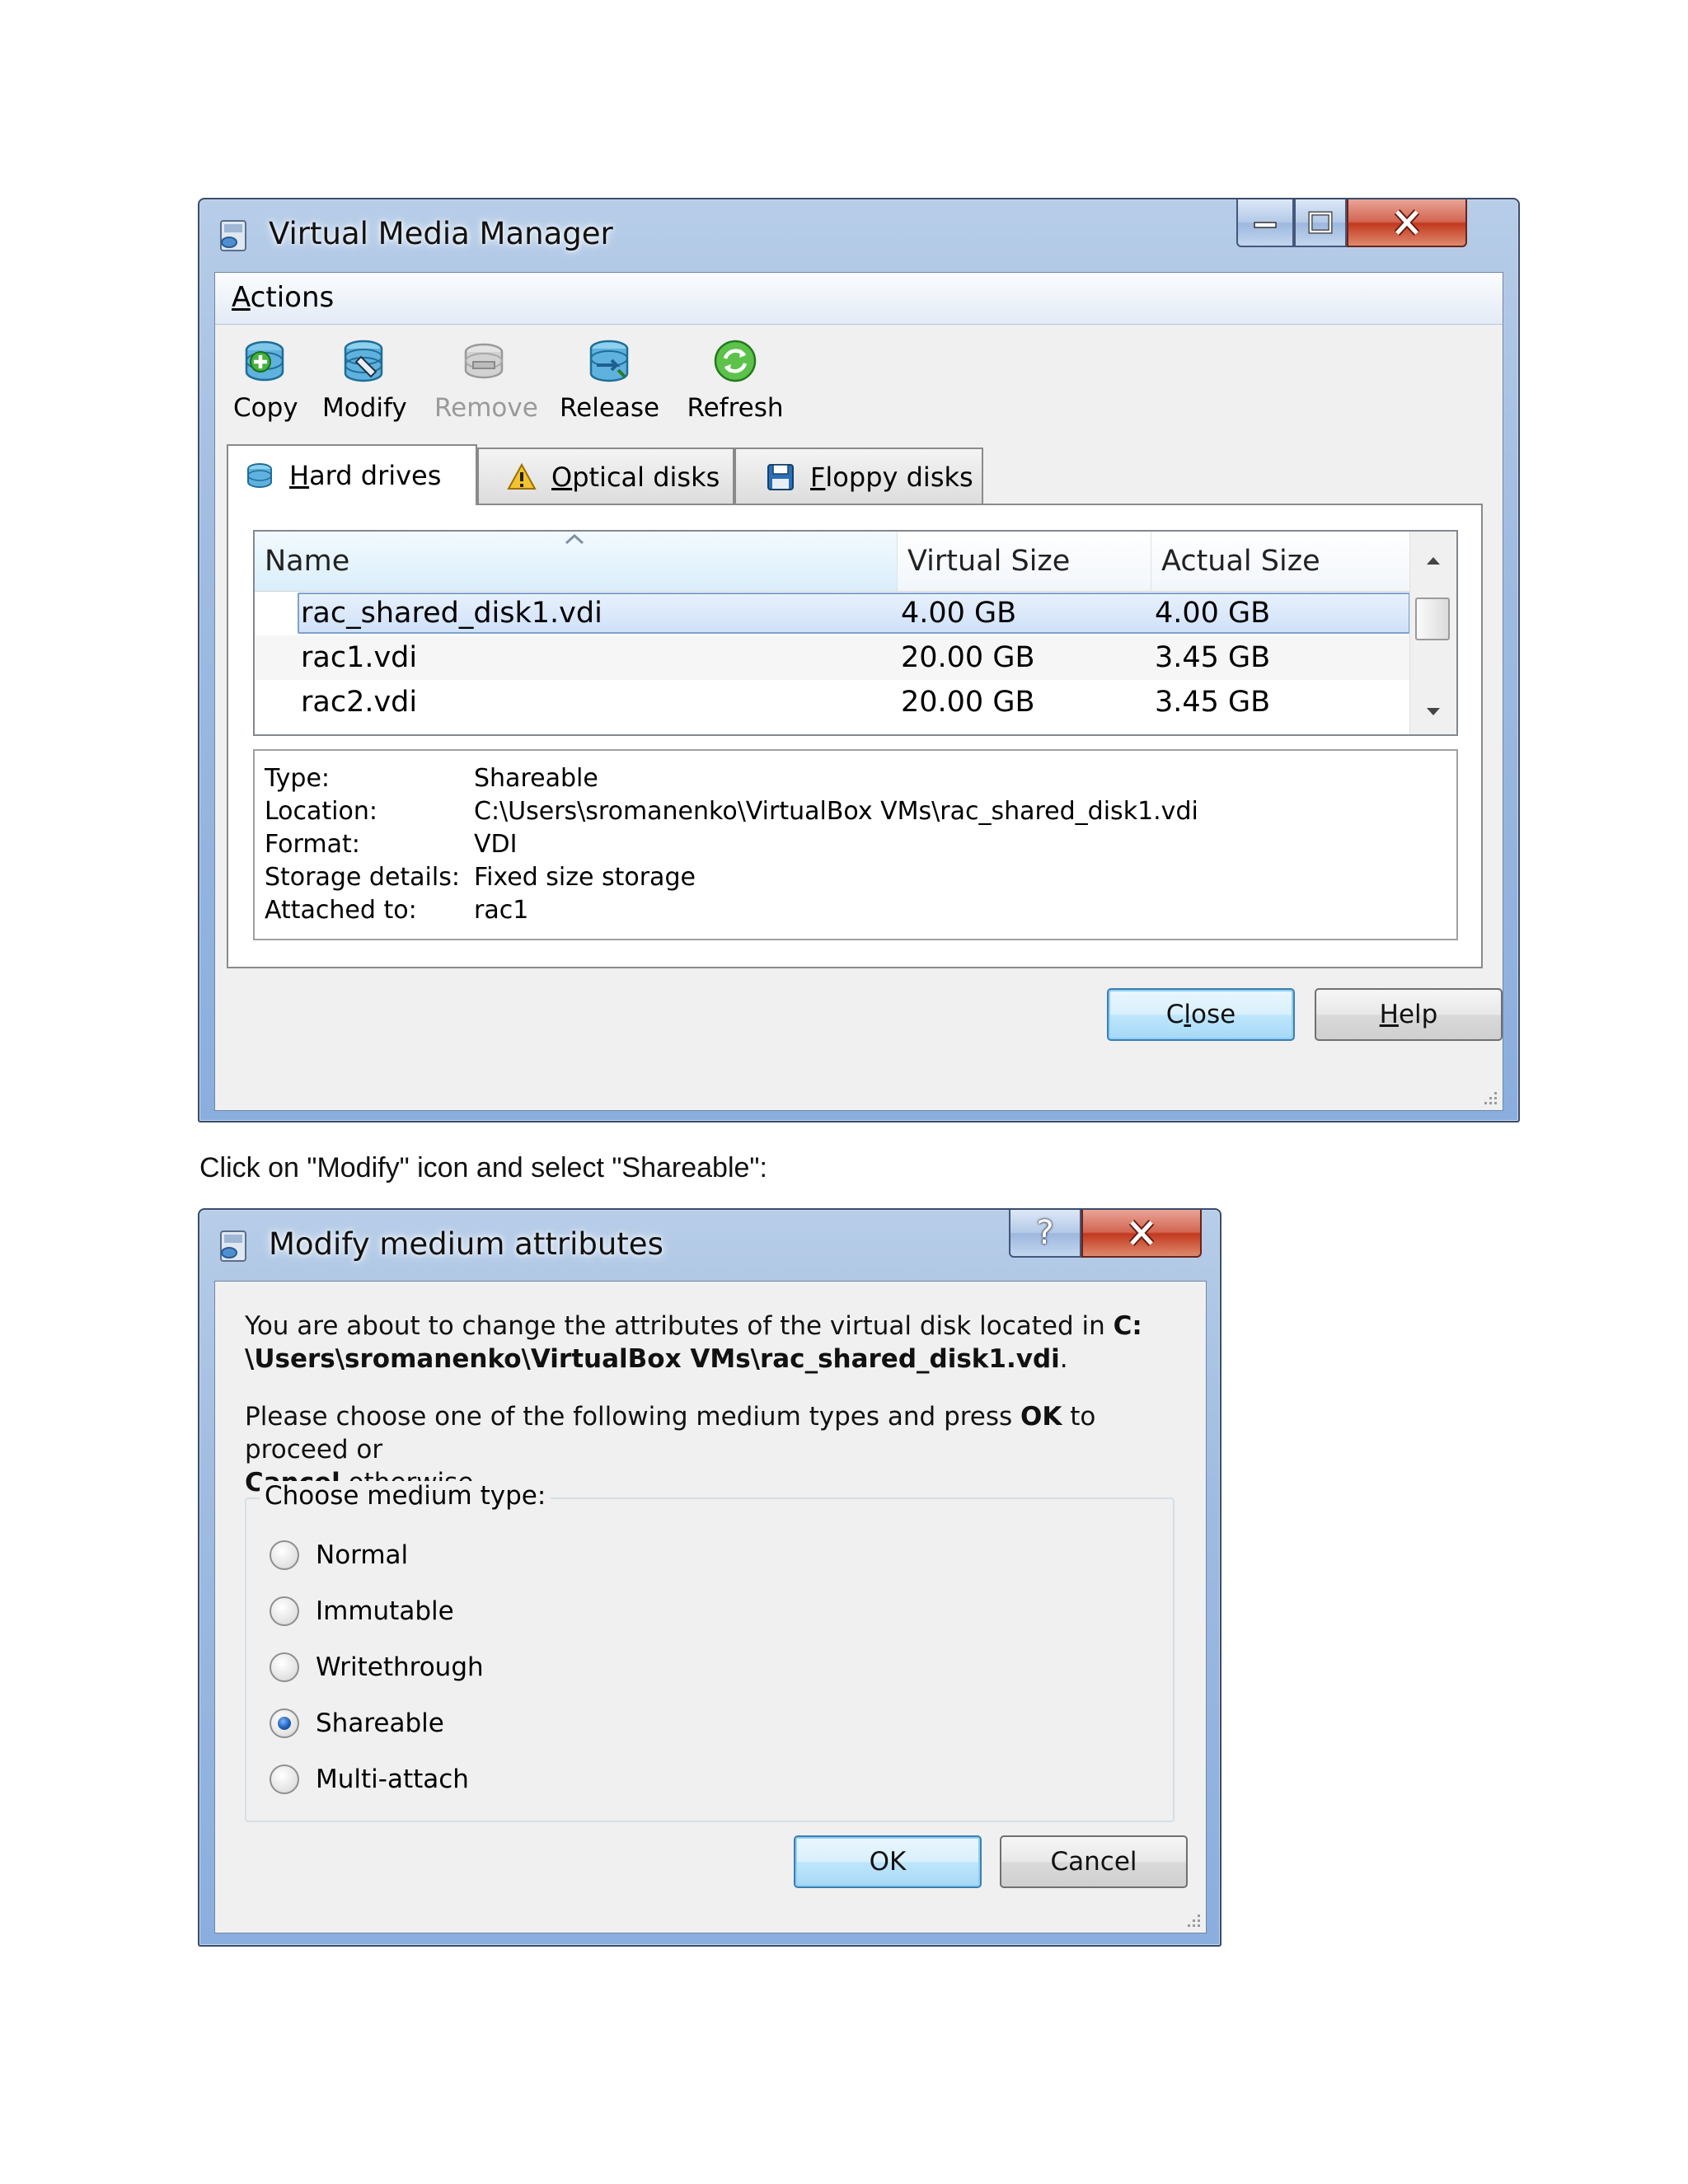 The width and height of the screenshot is (1688, 2184). I want to click on copy-button: Copy, so click(265, 380).